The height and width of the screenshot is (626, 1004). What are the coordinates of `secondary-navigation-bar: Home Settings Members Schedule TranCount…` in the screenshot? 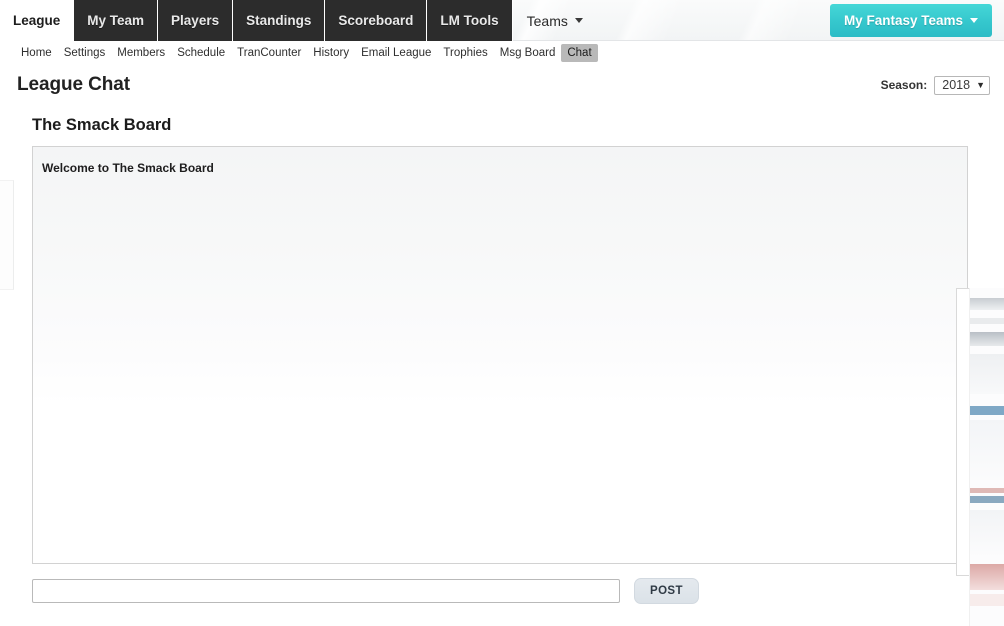 It's located at (502, 52).